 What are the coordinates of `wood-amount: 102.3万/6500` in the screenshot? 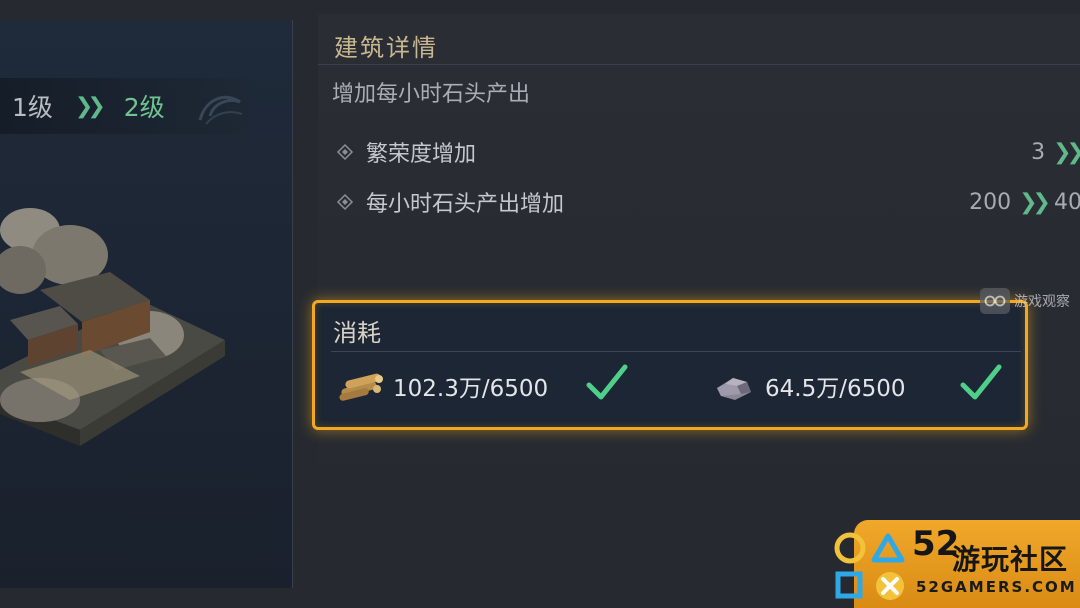 It's located at (471, 389).